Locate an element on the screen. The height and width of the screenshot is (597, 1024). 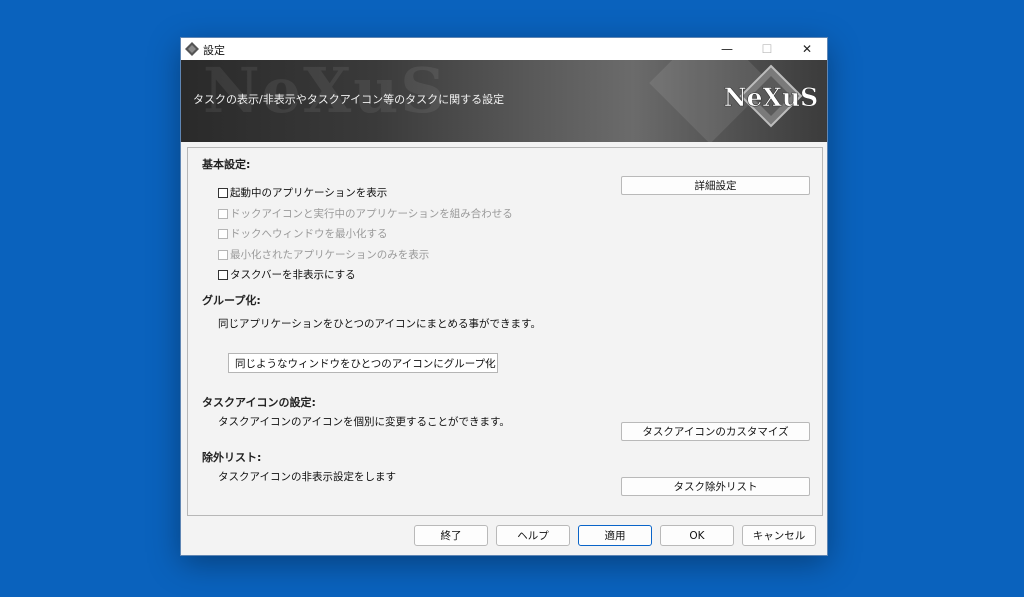
checkbox-show-running-apps: 起動中のアプリケーションを表示 is located at coordinates (302, 192).